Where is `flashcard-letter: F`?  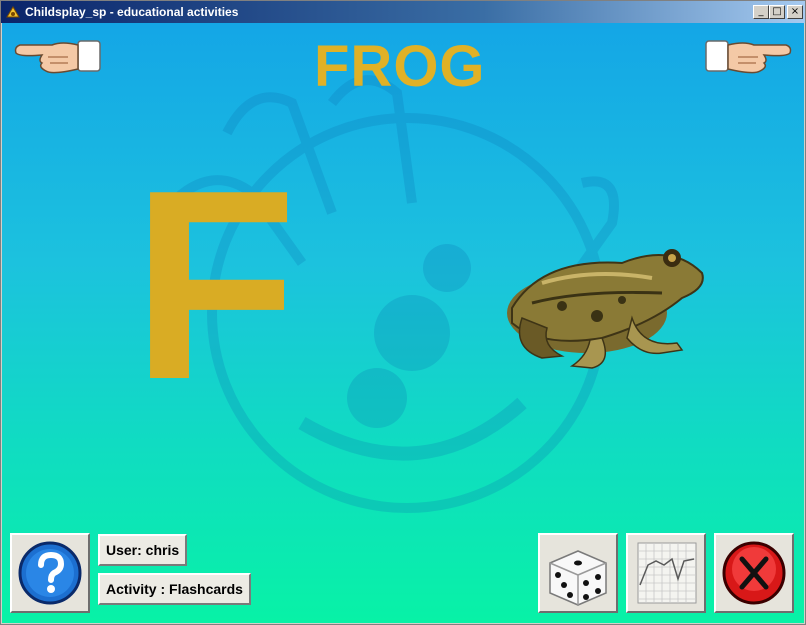 flashcard-letter: F is located at coordinates (214, 285).